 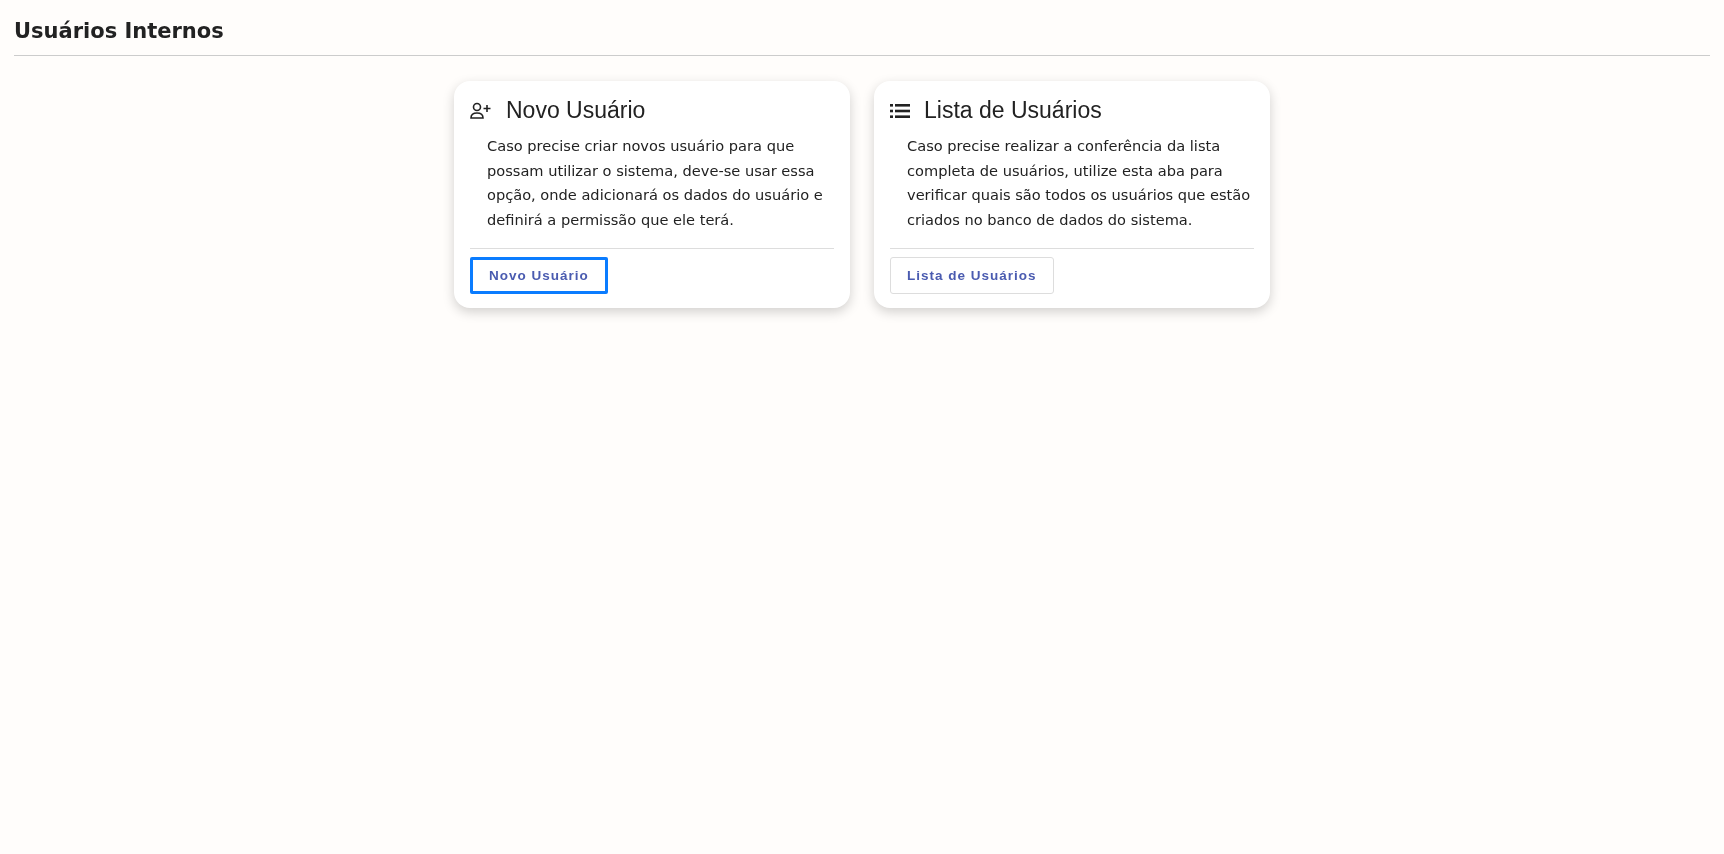 I want to click on list-users-button: Lista de Usuários, so click(x=972, y=275).